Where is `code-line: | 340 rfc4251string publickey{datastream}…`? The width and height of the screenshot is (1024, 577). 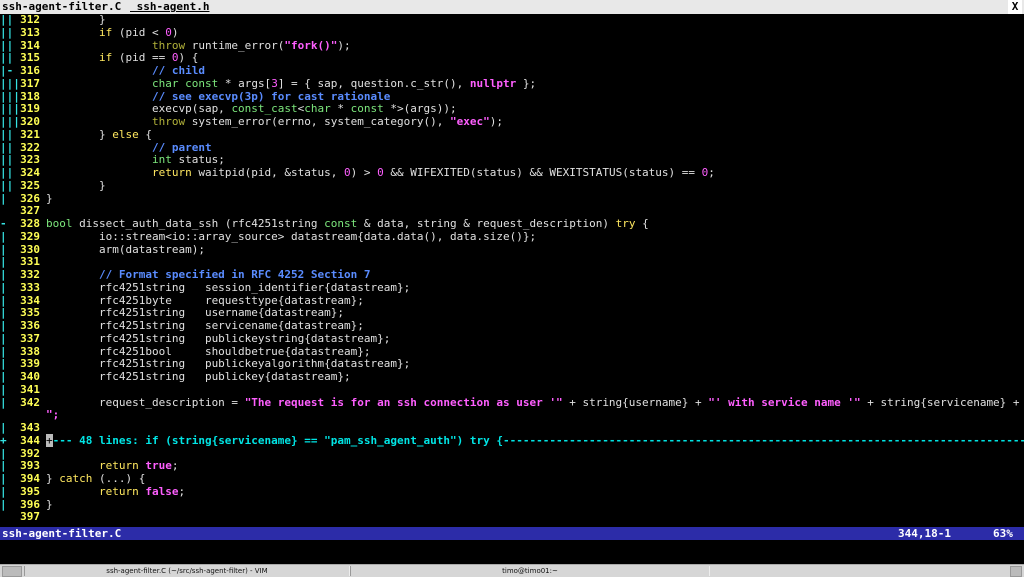 code-line: | 340 rfc4251string publickey{datastream}… is located at coordinates (512, 377).